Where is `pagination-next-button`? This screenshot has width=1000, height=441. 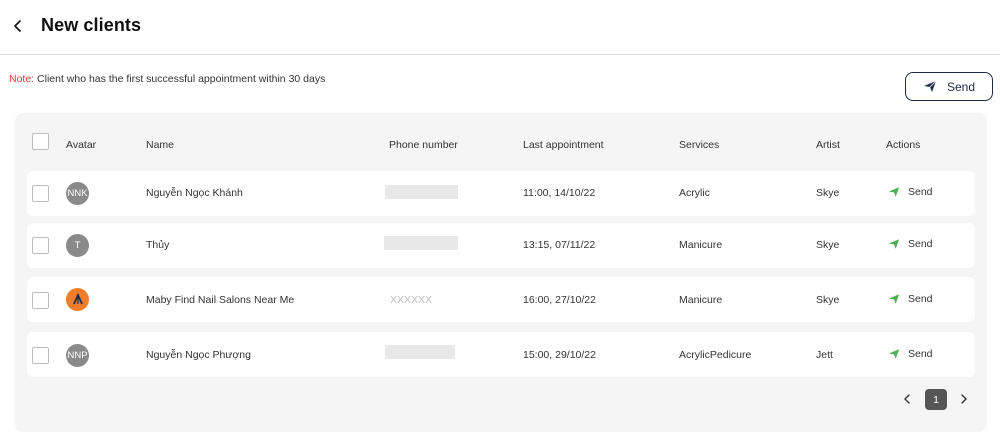 pagination-next-button is located at coordinates (964, 399).